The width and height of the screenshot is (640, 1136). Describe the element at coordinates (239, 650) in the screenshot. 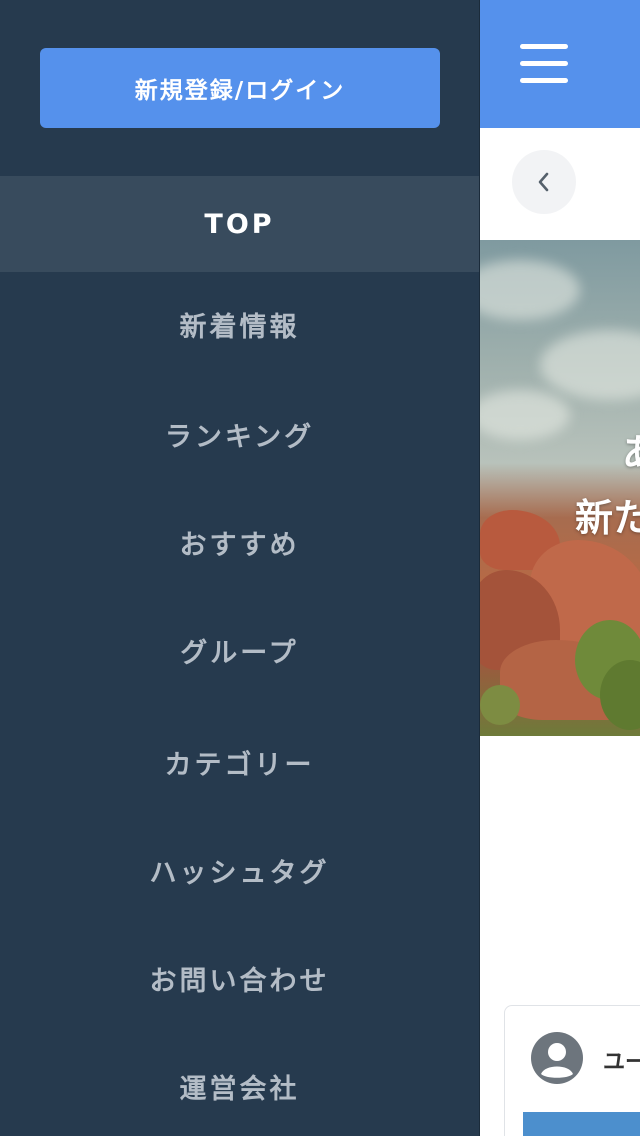

I see `nav-item-group: グループ` at that location.